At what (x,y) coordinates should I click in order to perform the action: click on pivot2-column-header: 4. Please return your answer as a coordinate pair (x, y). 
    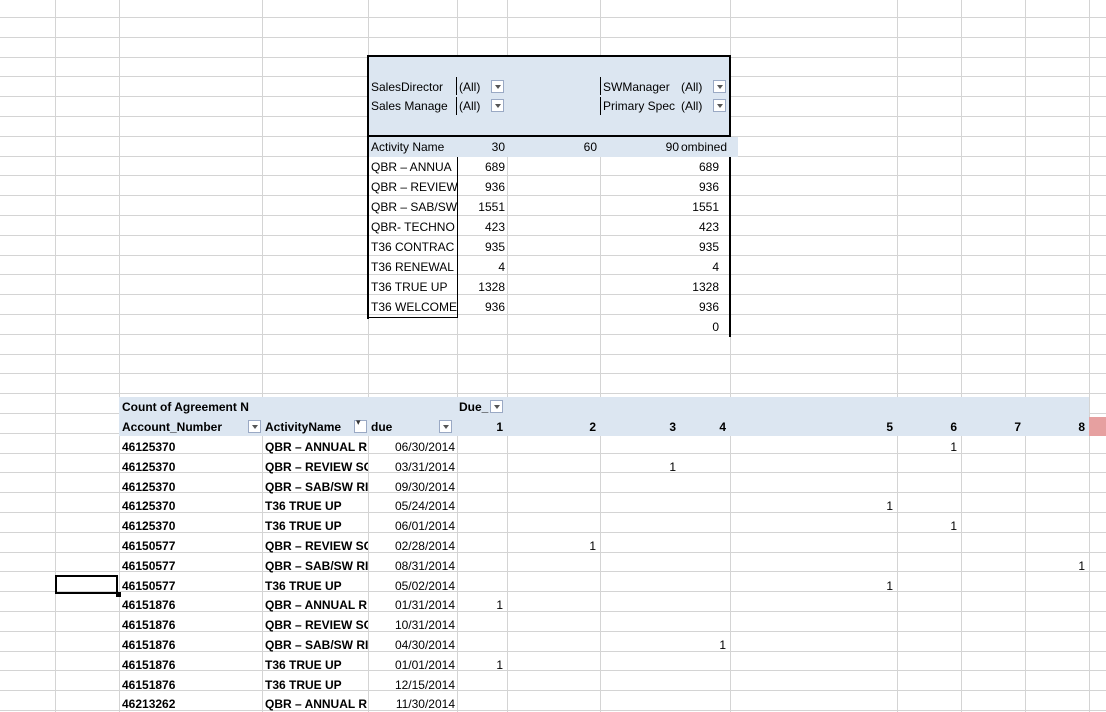
    Looking at the image, I should click on (722, 427).